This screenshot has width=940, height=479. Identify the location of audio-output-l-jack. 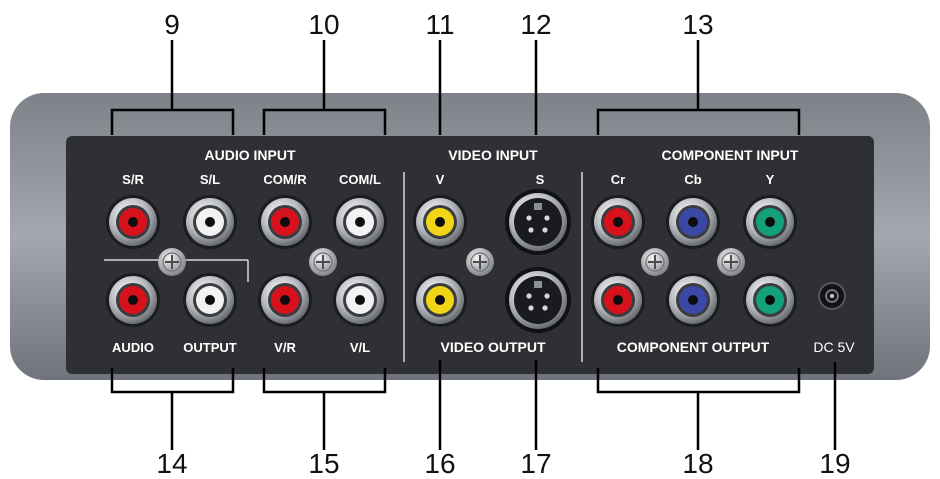
(210, 300).